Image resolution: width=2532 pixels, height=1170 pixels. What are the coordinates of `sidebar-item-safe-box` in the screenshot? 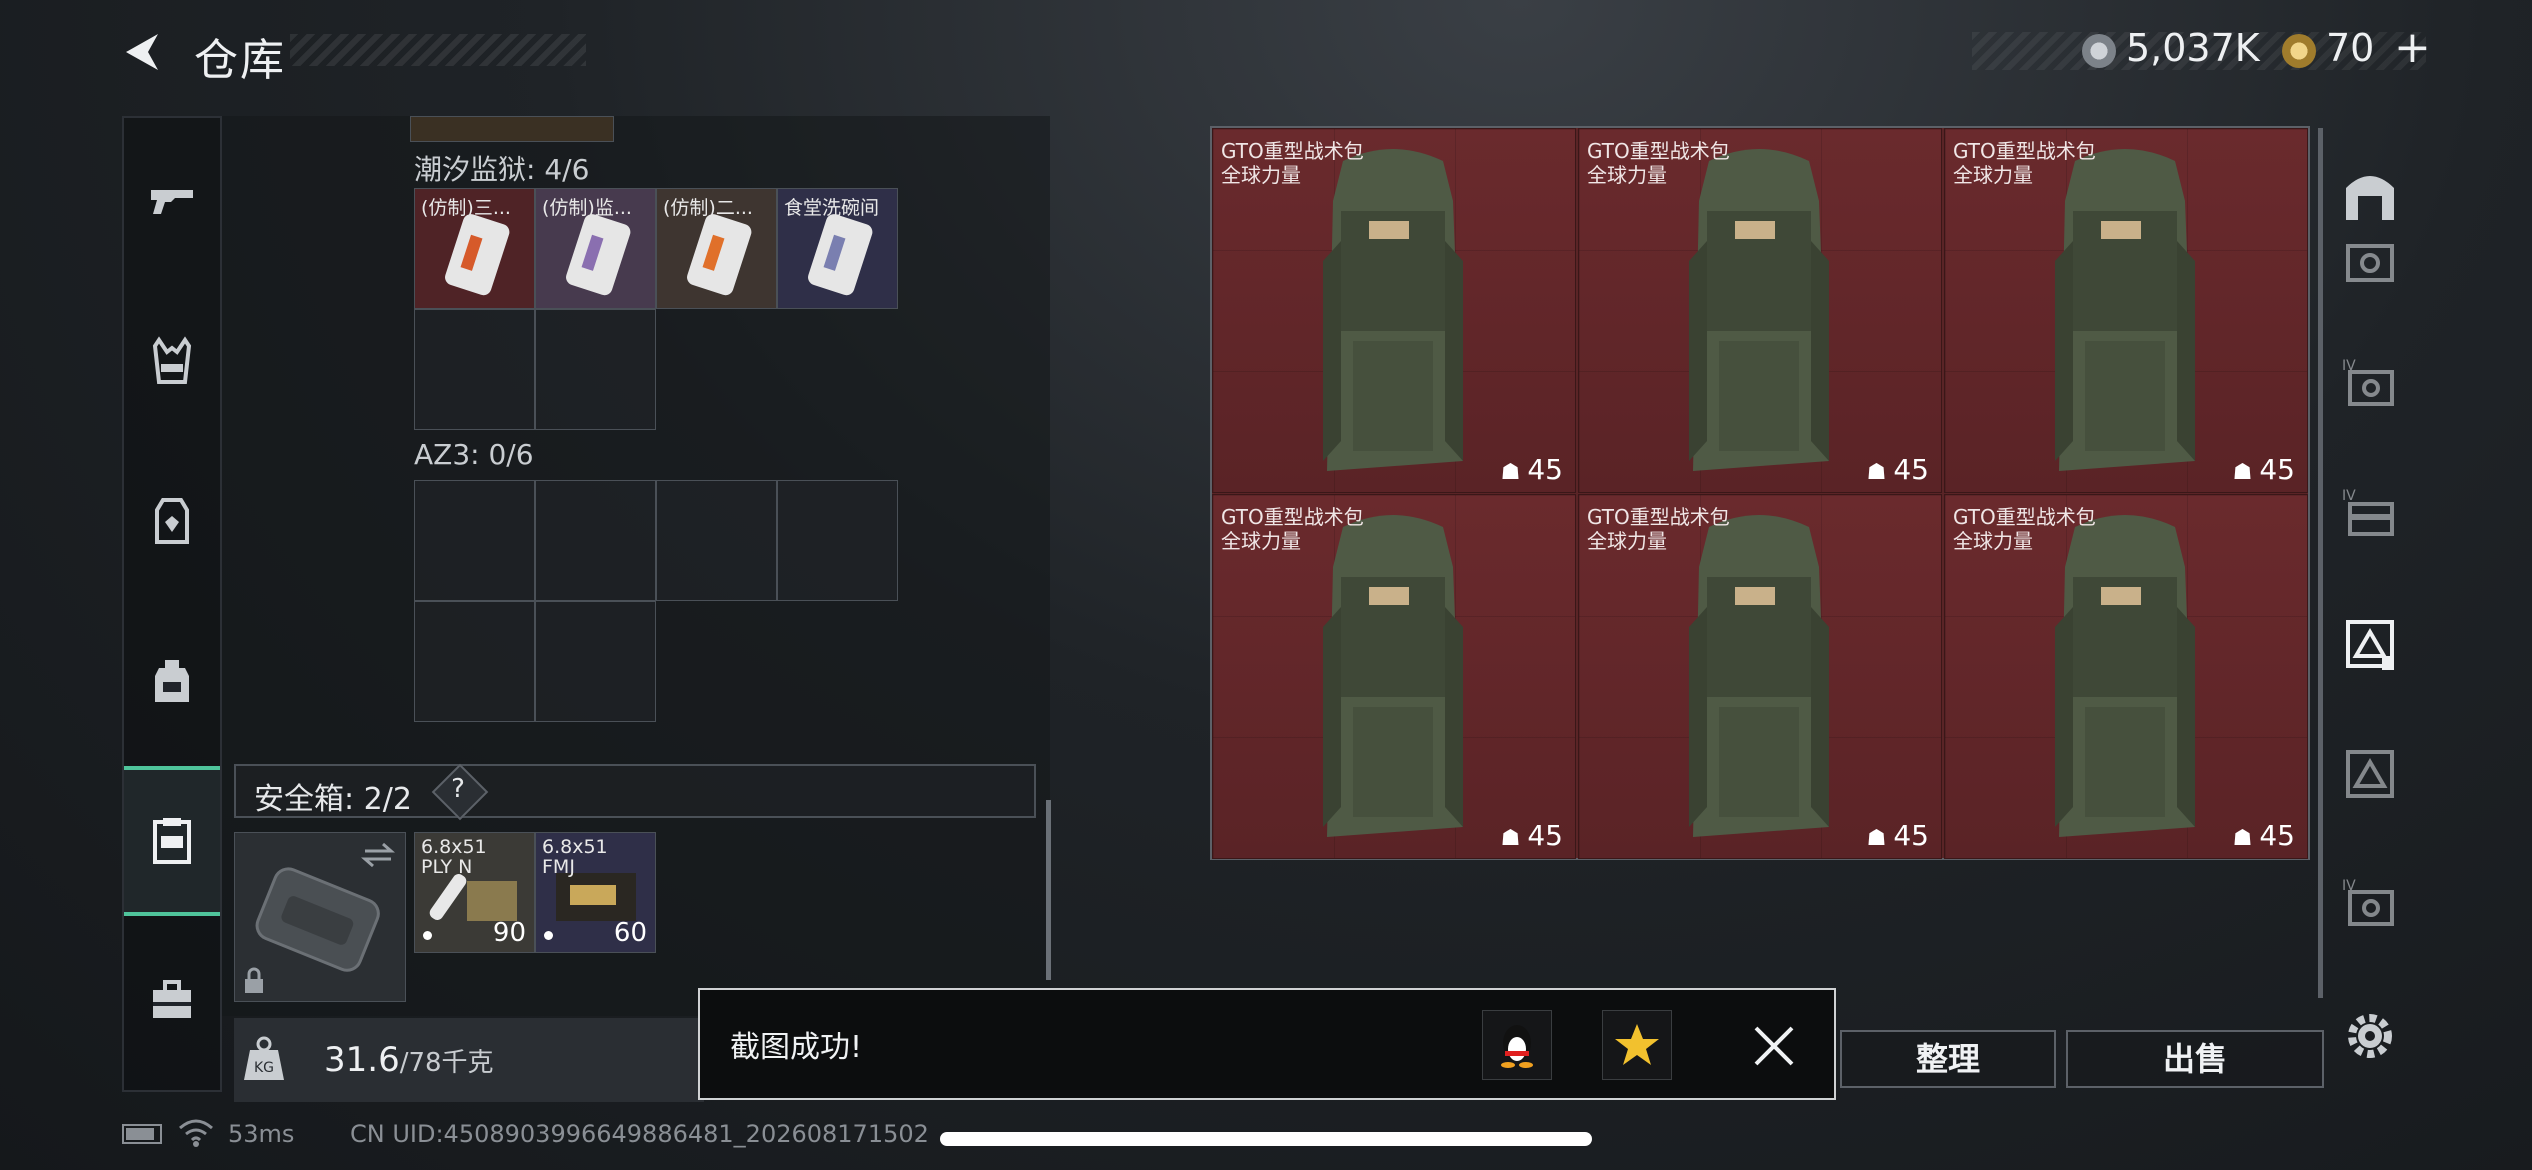 It's located at (172, 841).